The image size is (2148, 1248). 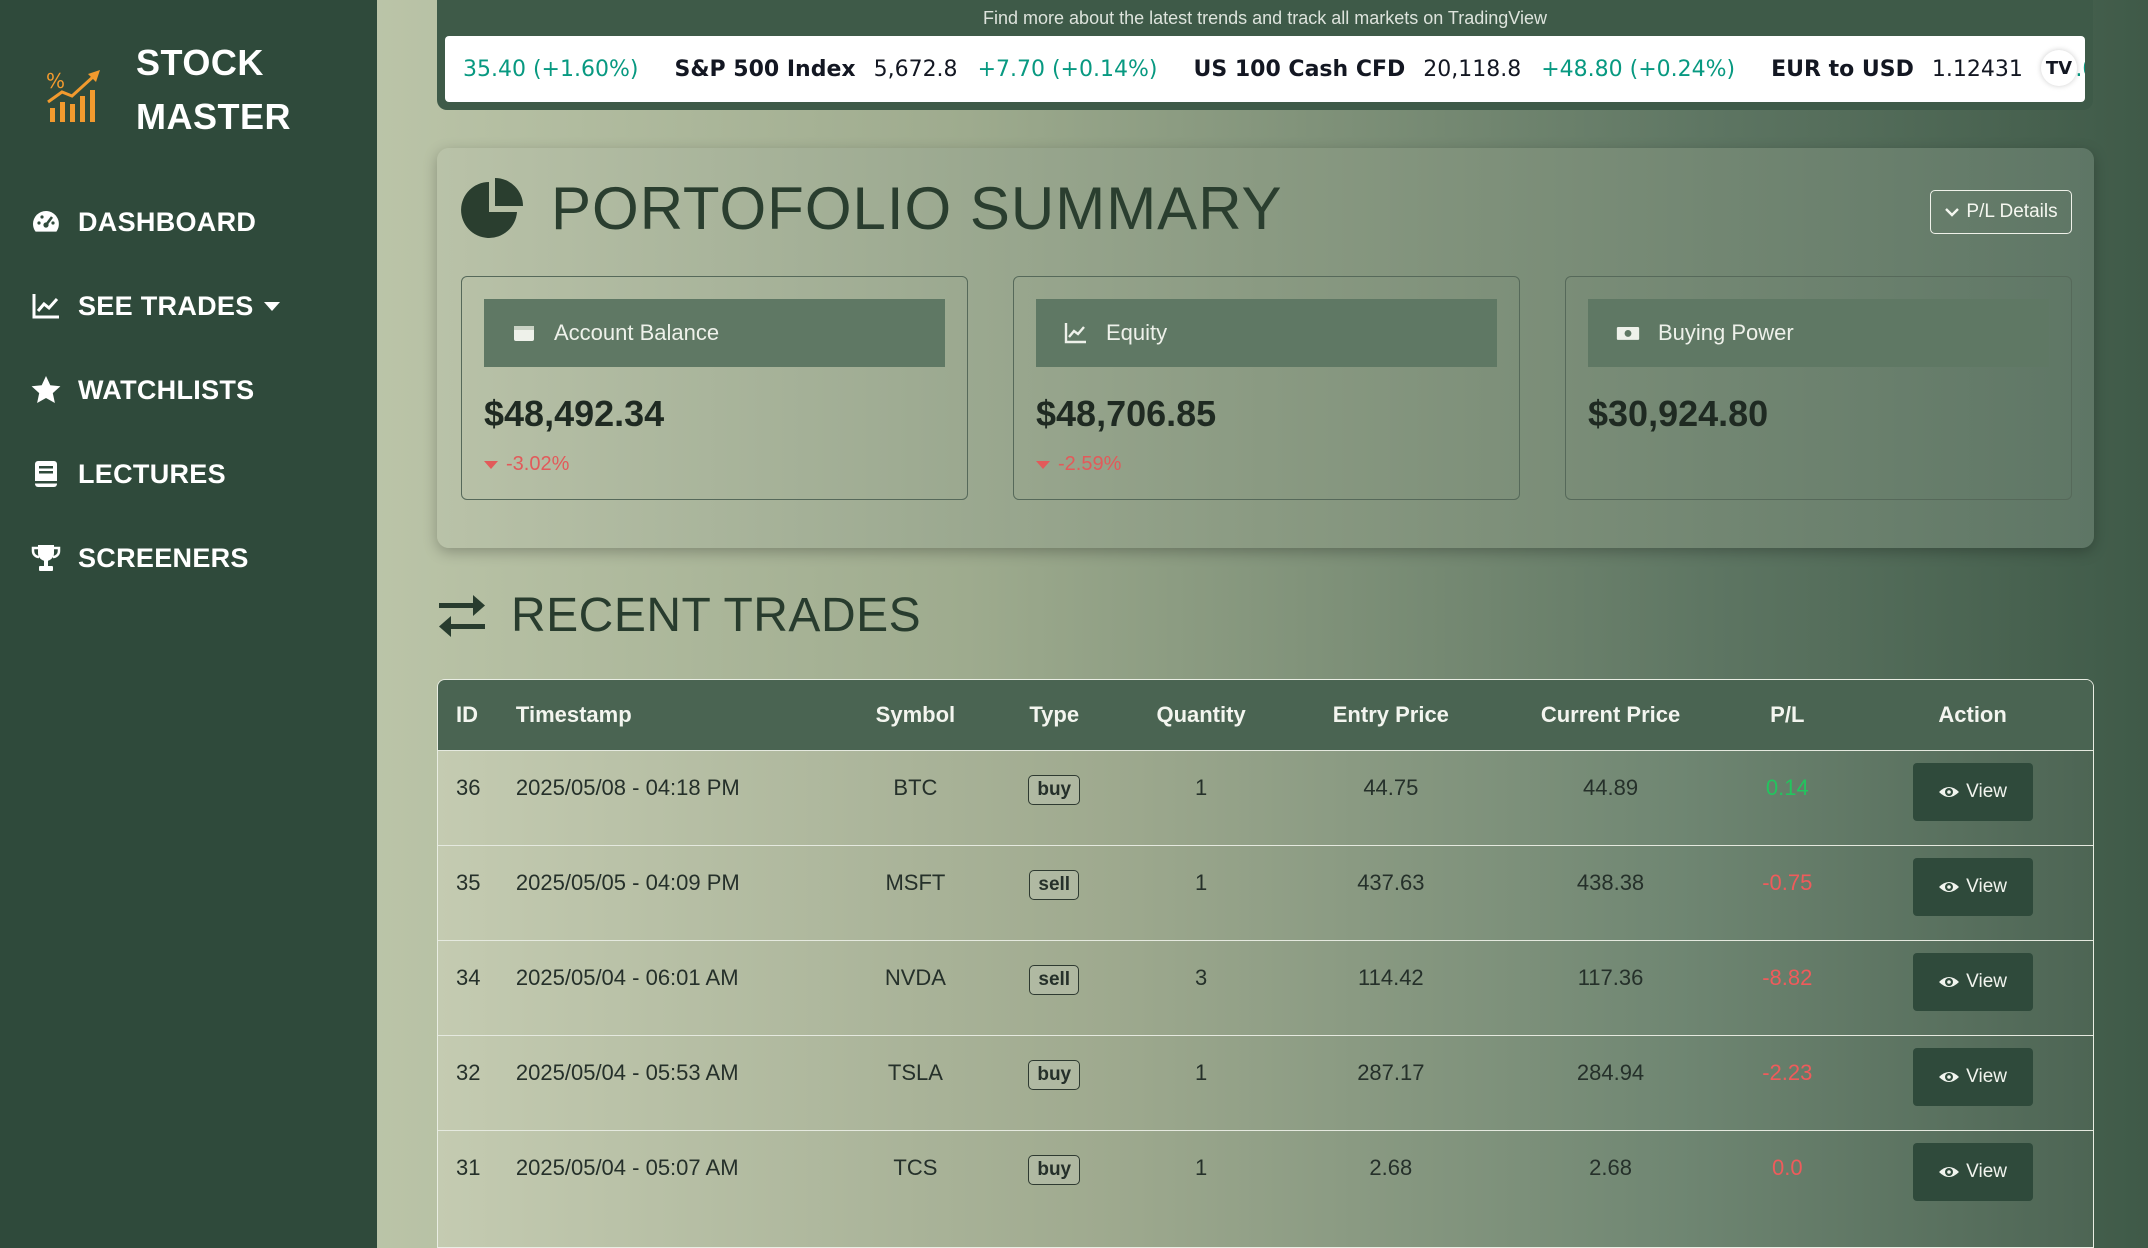 What do you see at coordinates (1391, 1167) in the screenshot?
I see `trade-entry-price: 2.68` at bounding box center [1391, 1167].